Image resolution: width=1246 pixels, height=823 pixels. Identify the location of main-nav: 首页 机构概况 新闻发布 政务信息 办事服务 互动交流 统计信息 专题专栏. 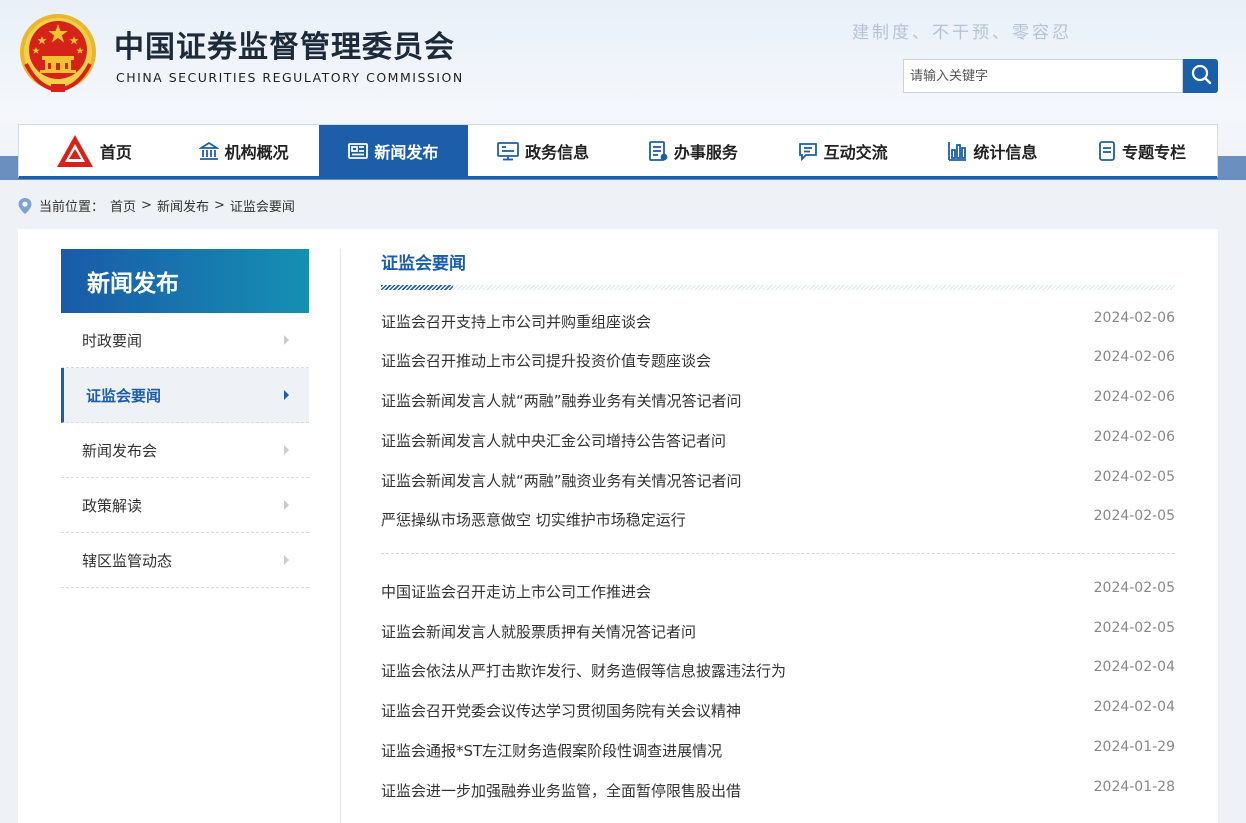
(618, 151).